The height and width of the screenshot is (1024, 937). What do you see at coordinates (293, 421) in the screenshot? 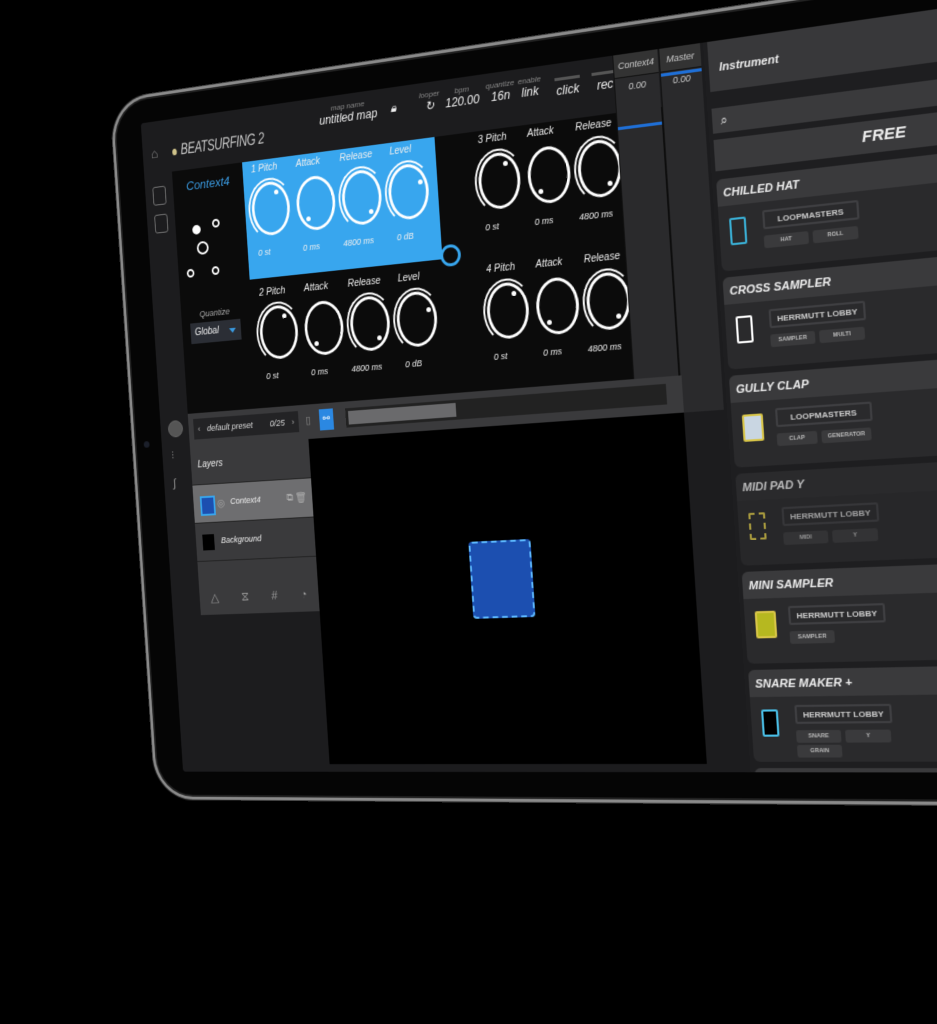
I see `preset-next-button: ›` at bounding box center [293, 421].